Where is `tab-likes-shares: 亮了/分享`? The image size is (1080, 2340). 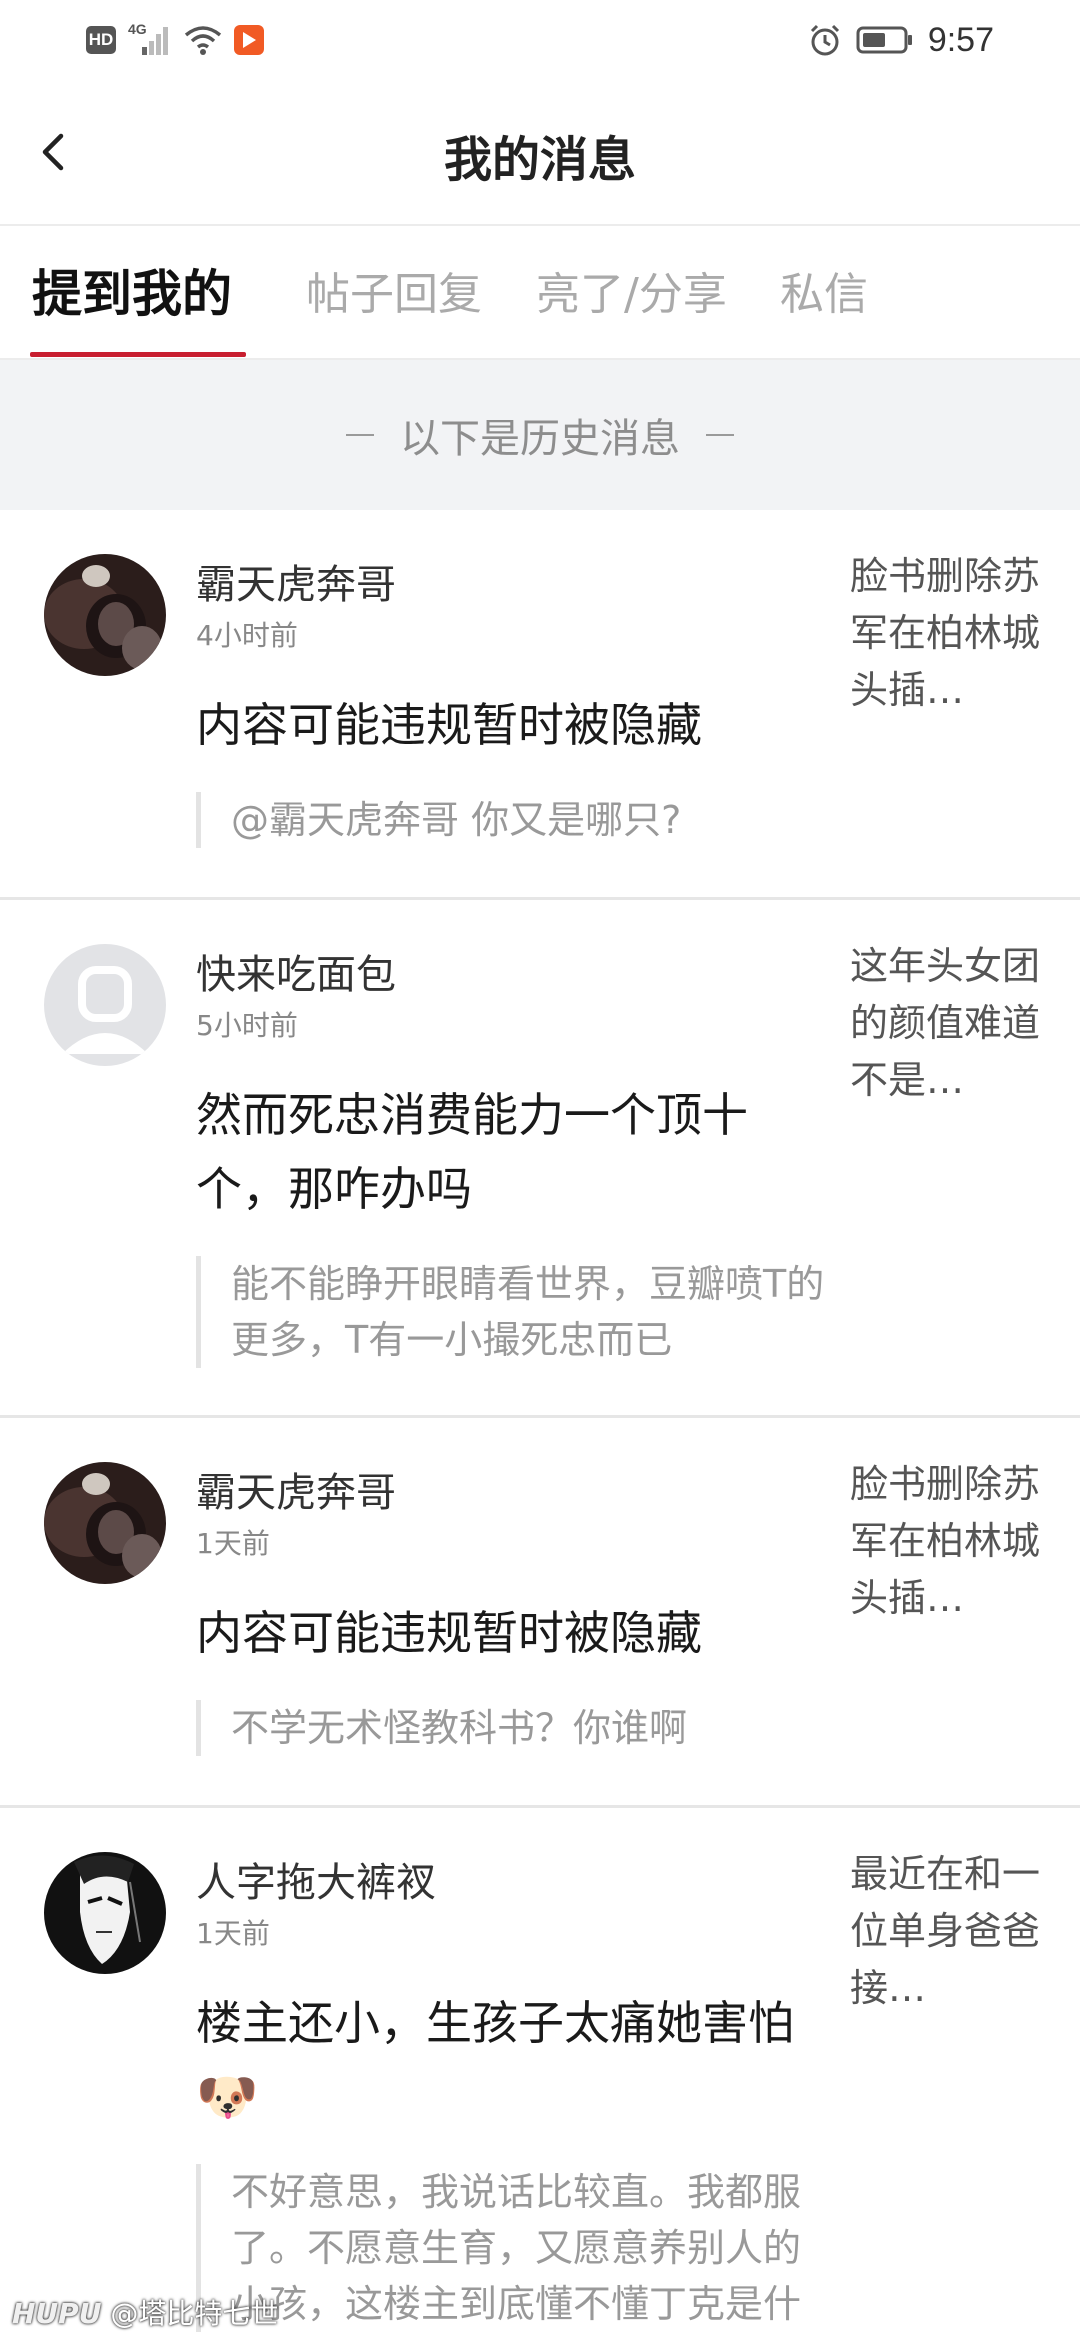
tab-likes-shares: 亮了/分享 is located at coordinates (631, 290).